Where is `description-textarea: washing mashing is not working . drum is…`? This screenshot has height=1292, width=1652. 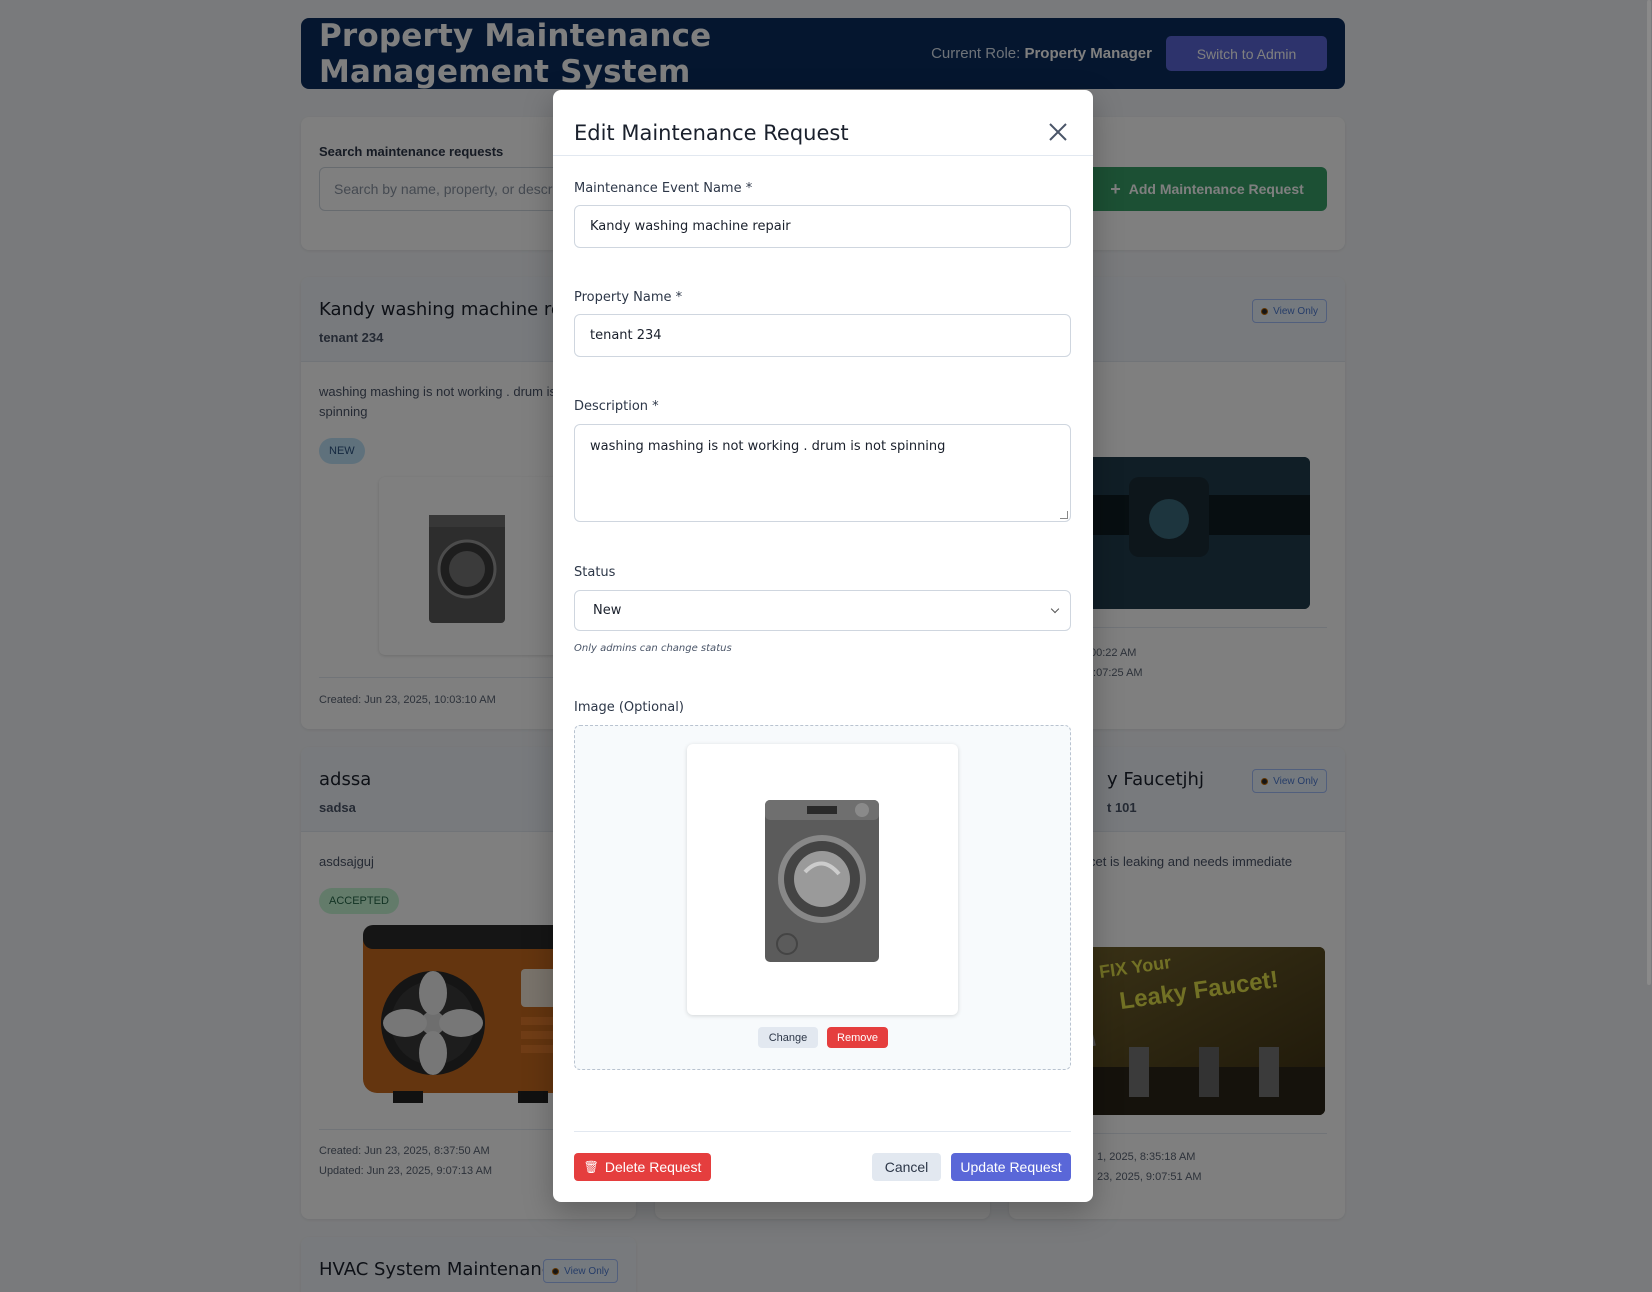
description-textarea: washing mashing is not working . drum is… is located at coordinates (822, 473).